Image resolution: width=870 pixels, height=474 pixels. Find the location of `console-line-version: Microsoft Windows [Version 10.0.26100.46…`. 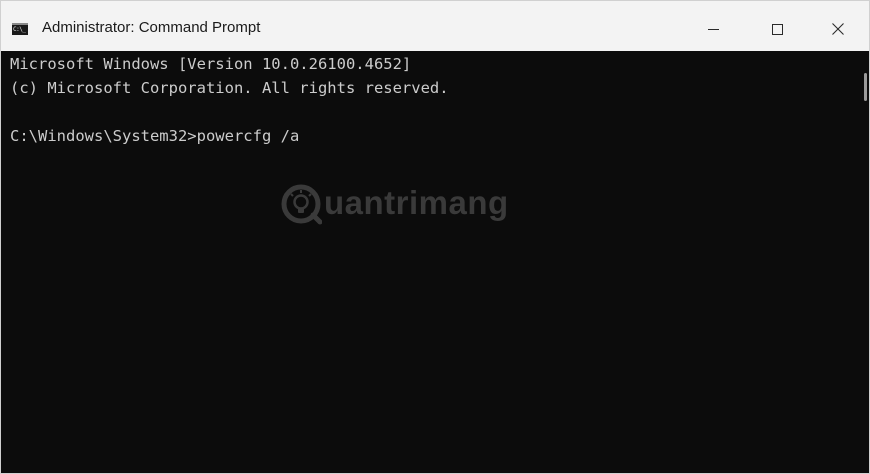

console-line-version: Microsoft Windows [Version 10.0.26100.46… is located at coordinates (211, 64).